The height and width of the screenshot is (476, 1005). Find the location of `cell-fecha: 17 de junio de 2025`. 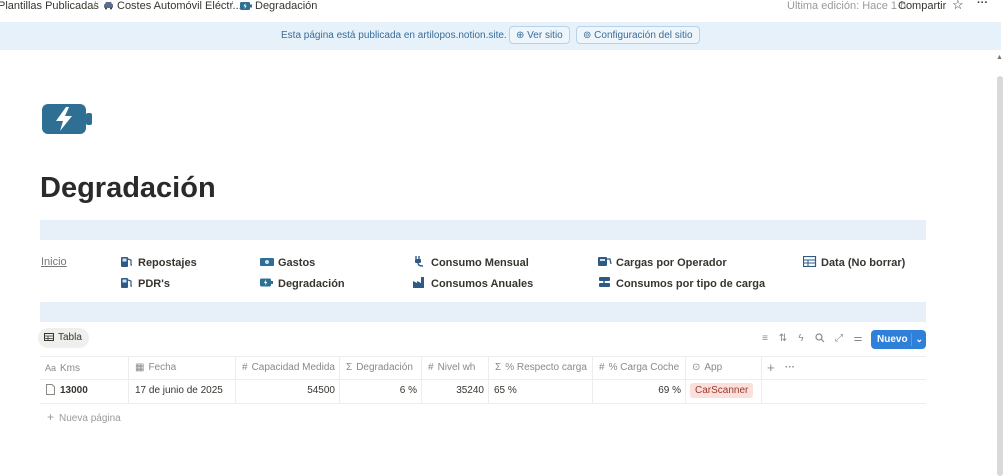

cell-fecha: 17 de junio de 2025 is located at coordinates (179, 391).